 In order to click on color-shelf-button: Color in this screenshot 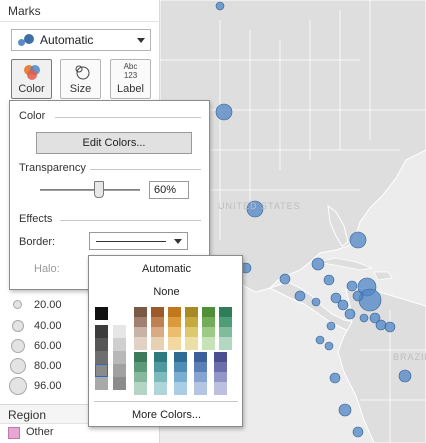, I will do `click(31, 79)`.